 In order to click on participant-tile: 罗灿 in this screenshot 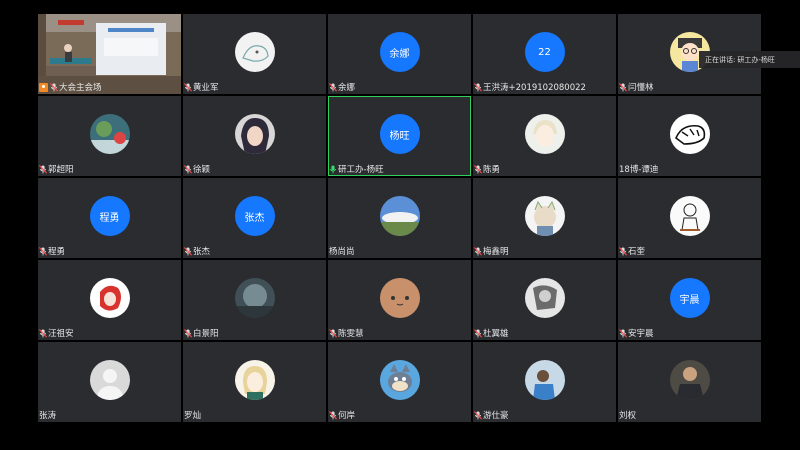, I will do `click(254, 382)`.